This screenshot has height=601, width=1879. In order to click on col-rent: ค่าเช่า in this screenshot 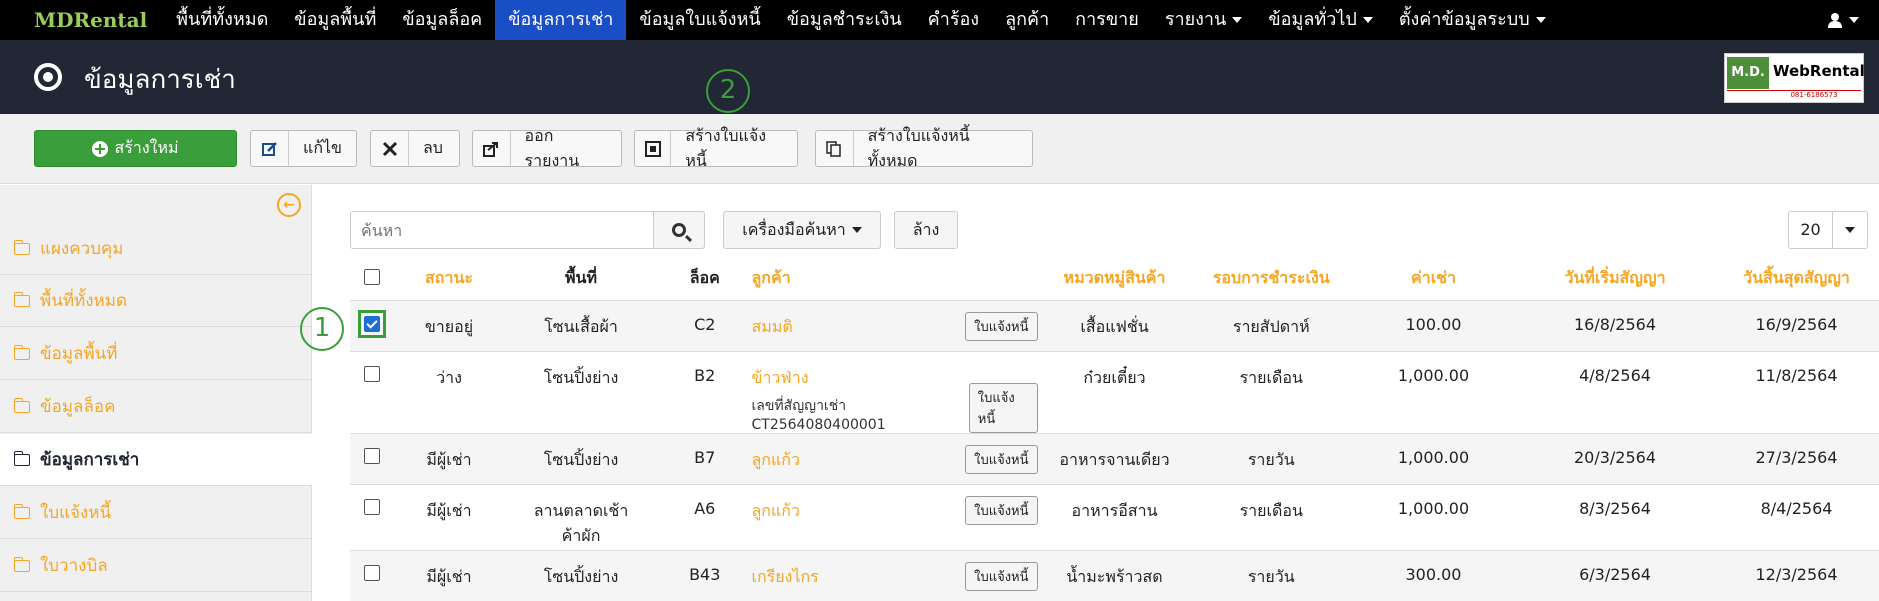, I will do `click(1433, 279)`.